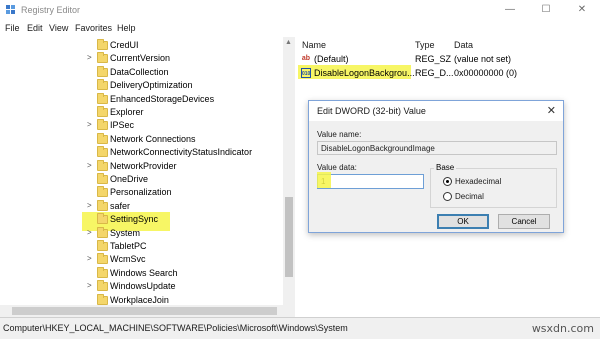 The width and height of the screenshot is (600, 339). I want to click on tree-item-label: NetworkConnectivityStatusIndicator, so click(181, 152).